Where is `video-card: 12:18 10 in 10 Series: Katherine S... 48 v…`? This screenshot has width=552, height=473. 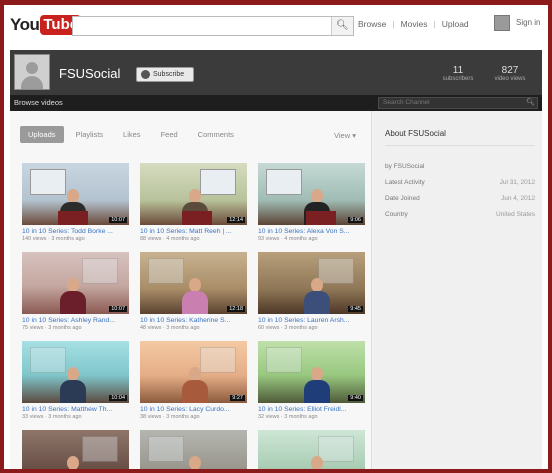
video-card: 12:18 10 in 10 Series: Katherine S... 48 v… is located at coordinates (195, 291).